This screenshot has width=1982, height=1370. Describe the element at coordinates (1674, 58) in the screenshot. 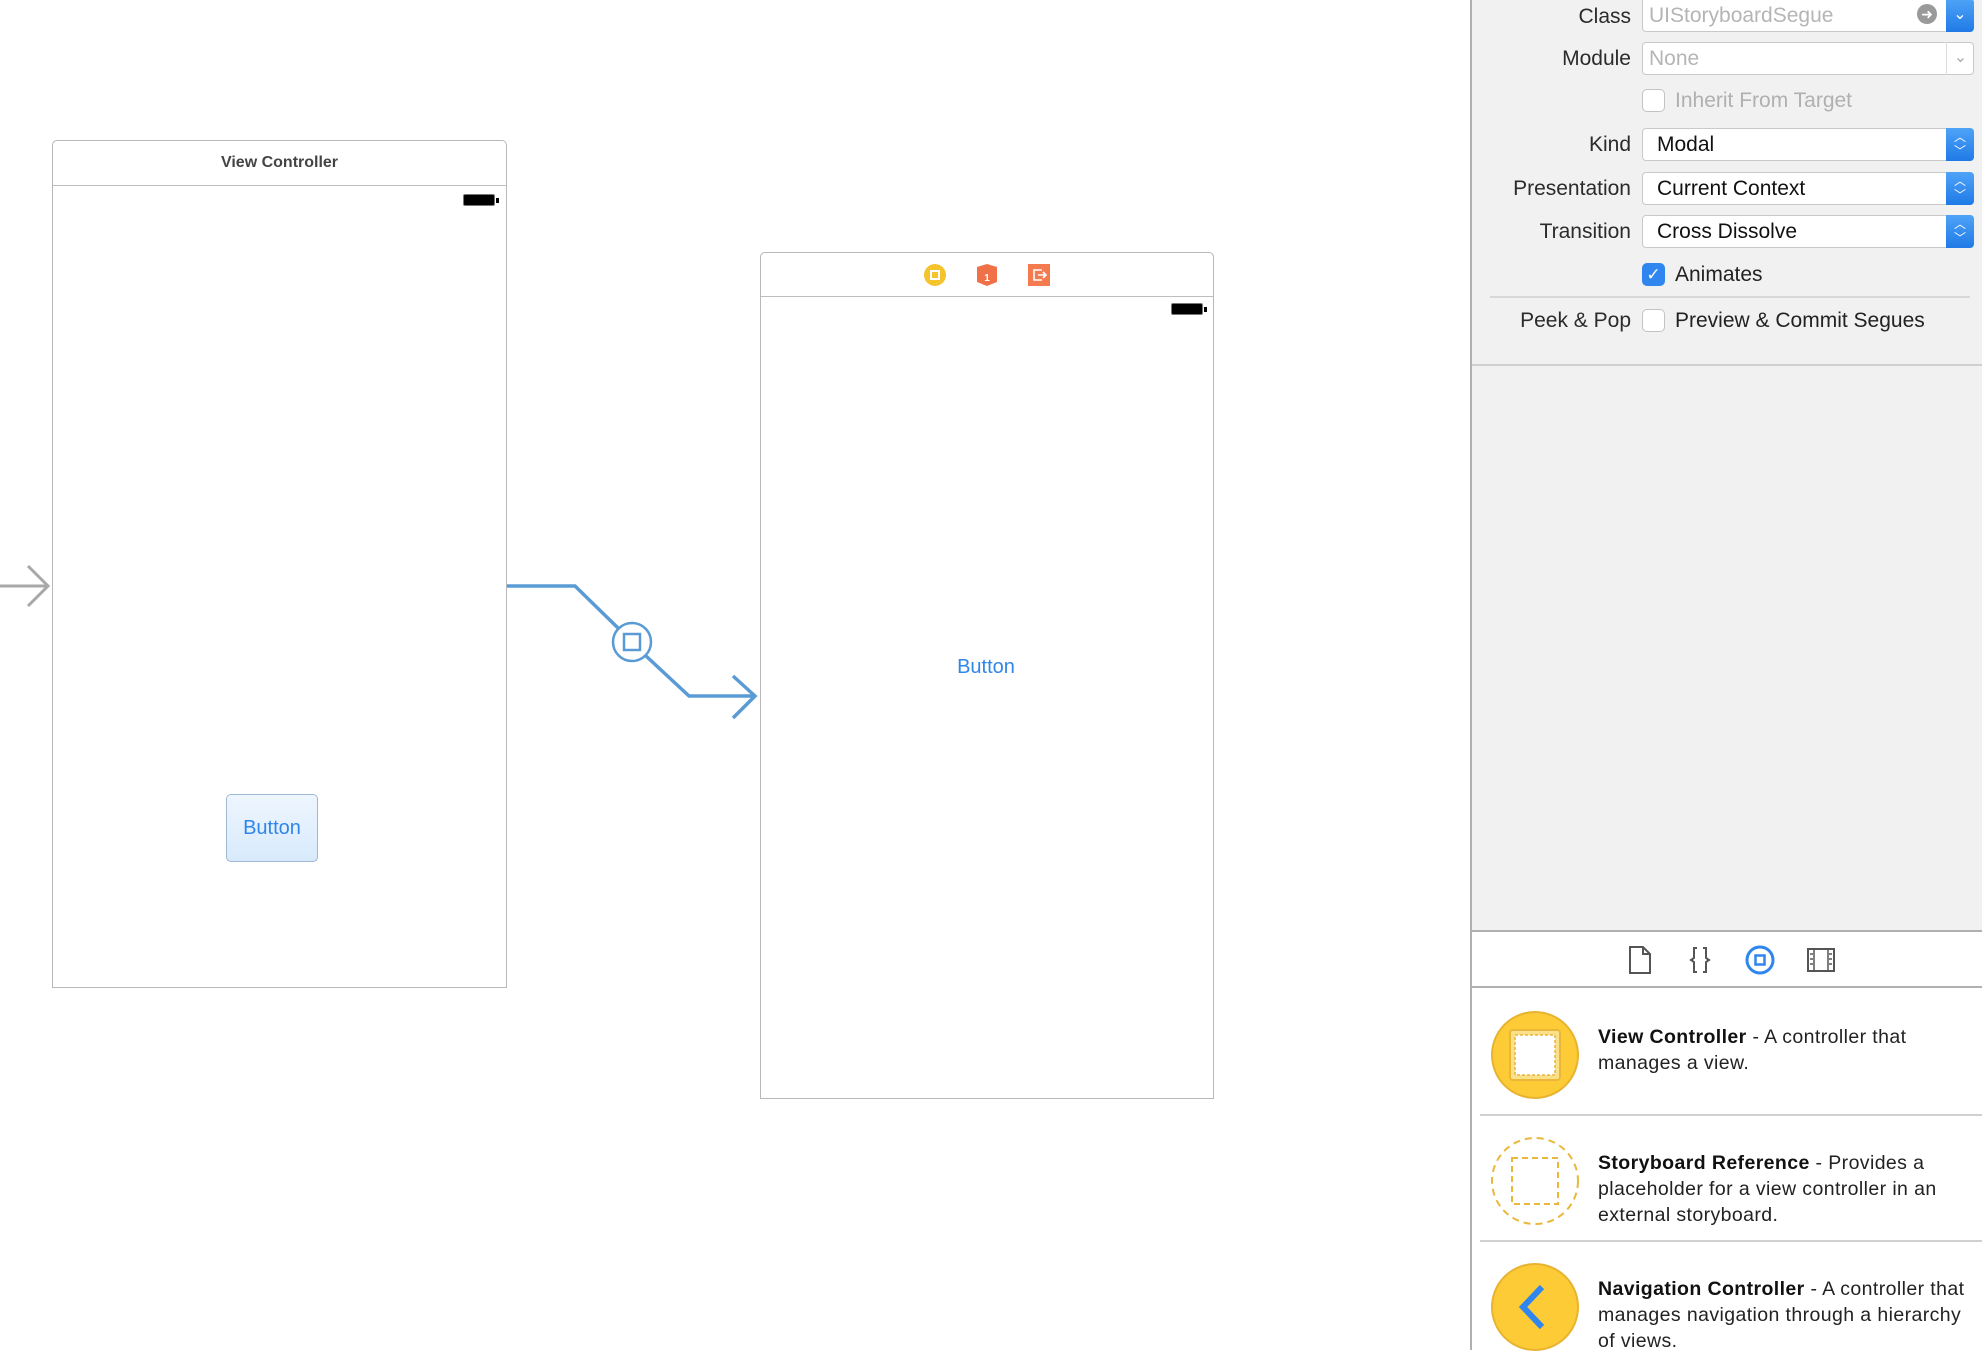

I see `module-value: None` at that location.